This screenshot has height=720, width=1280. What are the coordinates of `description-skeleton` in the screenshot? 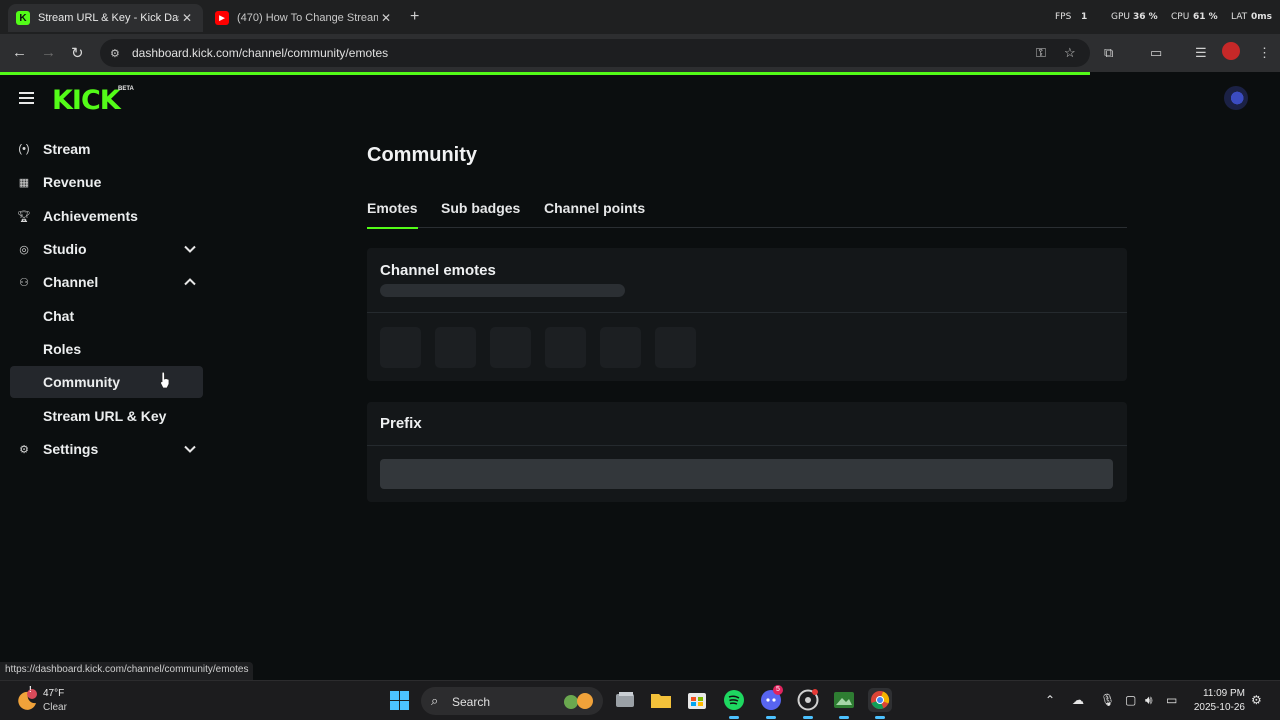 It's located at (502, 290).